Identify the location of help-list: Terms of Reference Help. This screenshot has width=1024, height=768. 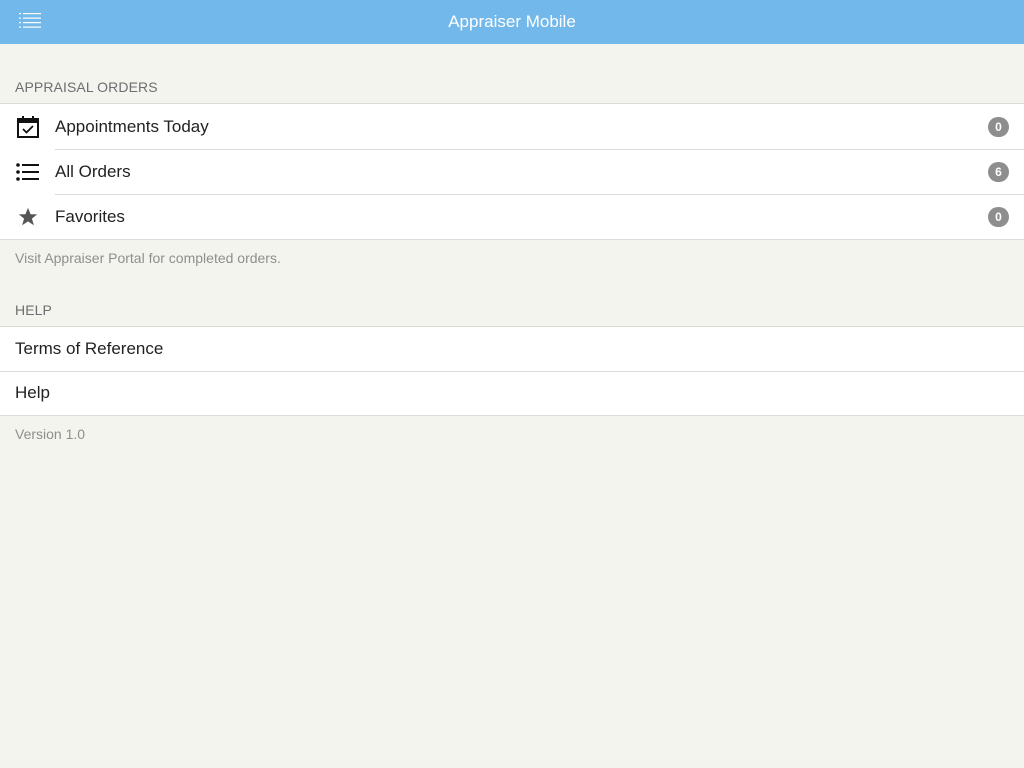
(512, 371).